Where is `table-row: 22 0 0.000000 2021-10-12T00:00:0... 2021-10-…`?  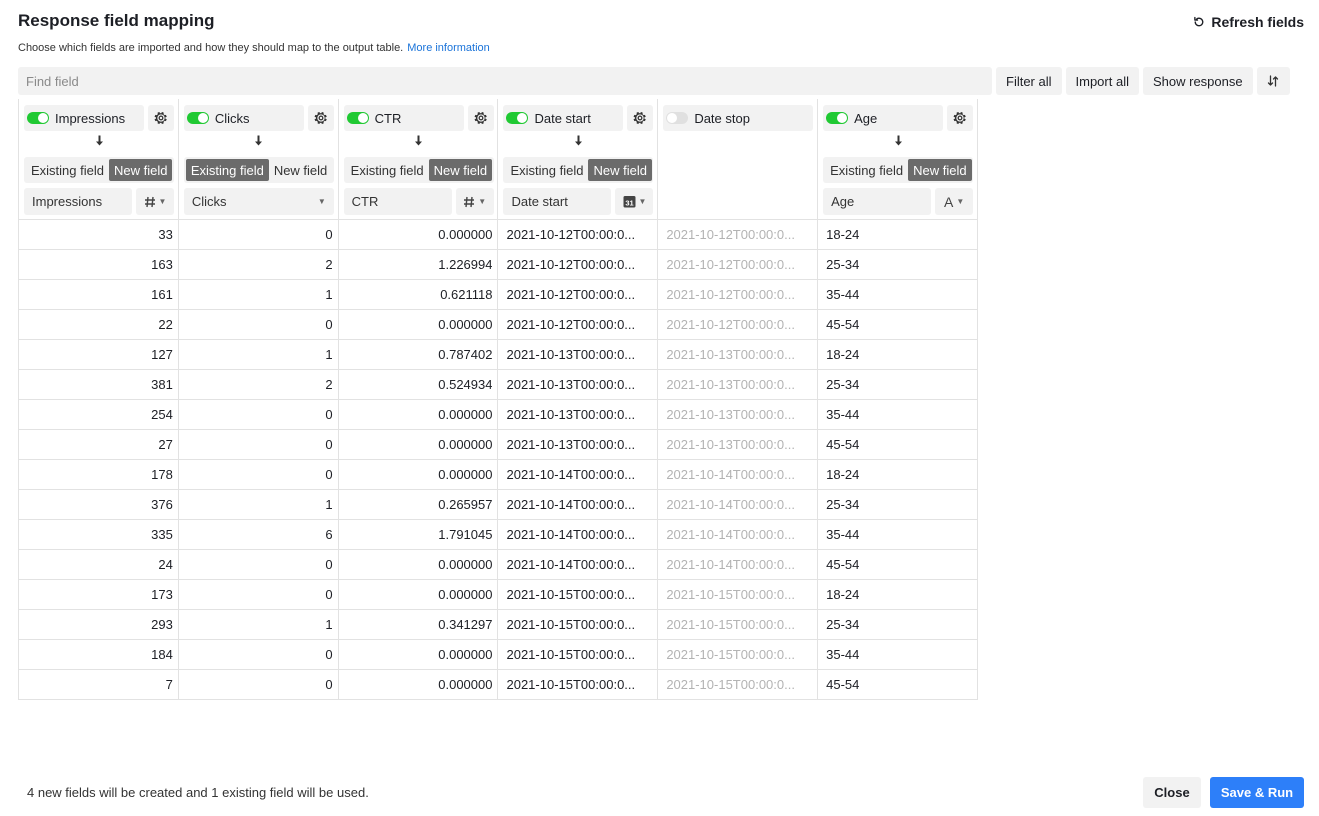
table-row: 22 0 0.000000 2021-10-12T00:00:0... 2021-10-… is located at coordinates (498, 325).